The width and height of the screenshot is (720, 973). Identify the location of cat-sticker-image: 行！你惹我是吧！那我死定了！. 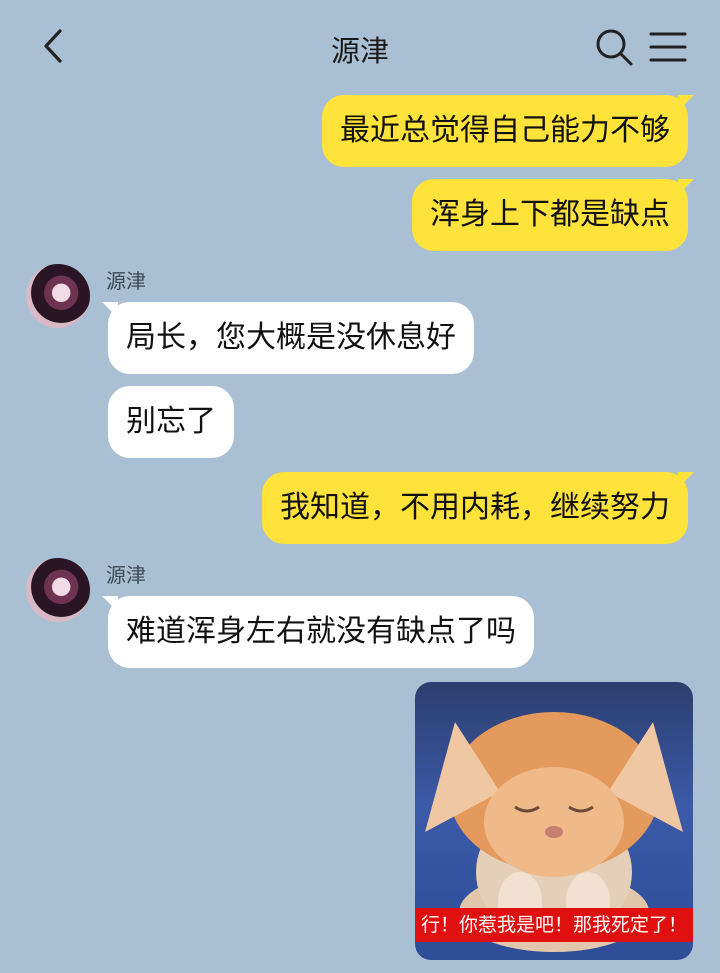
(554, 821).